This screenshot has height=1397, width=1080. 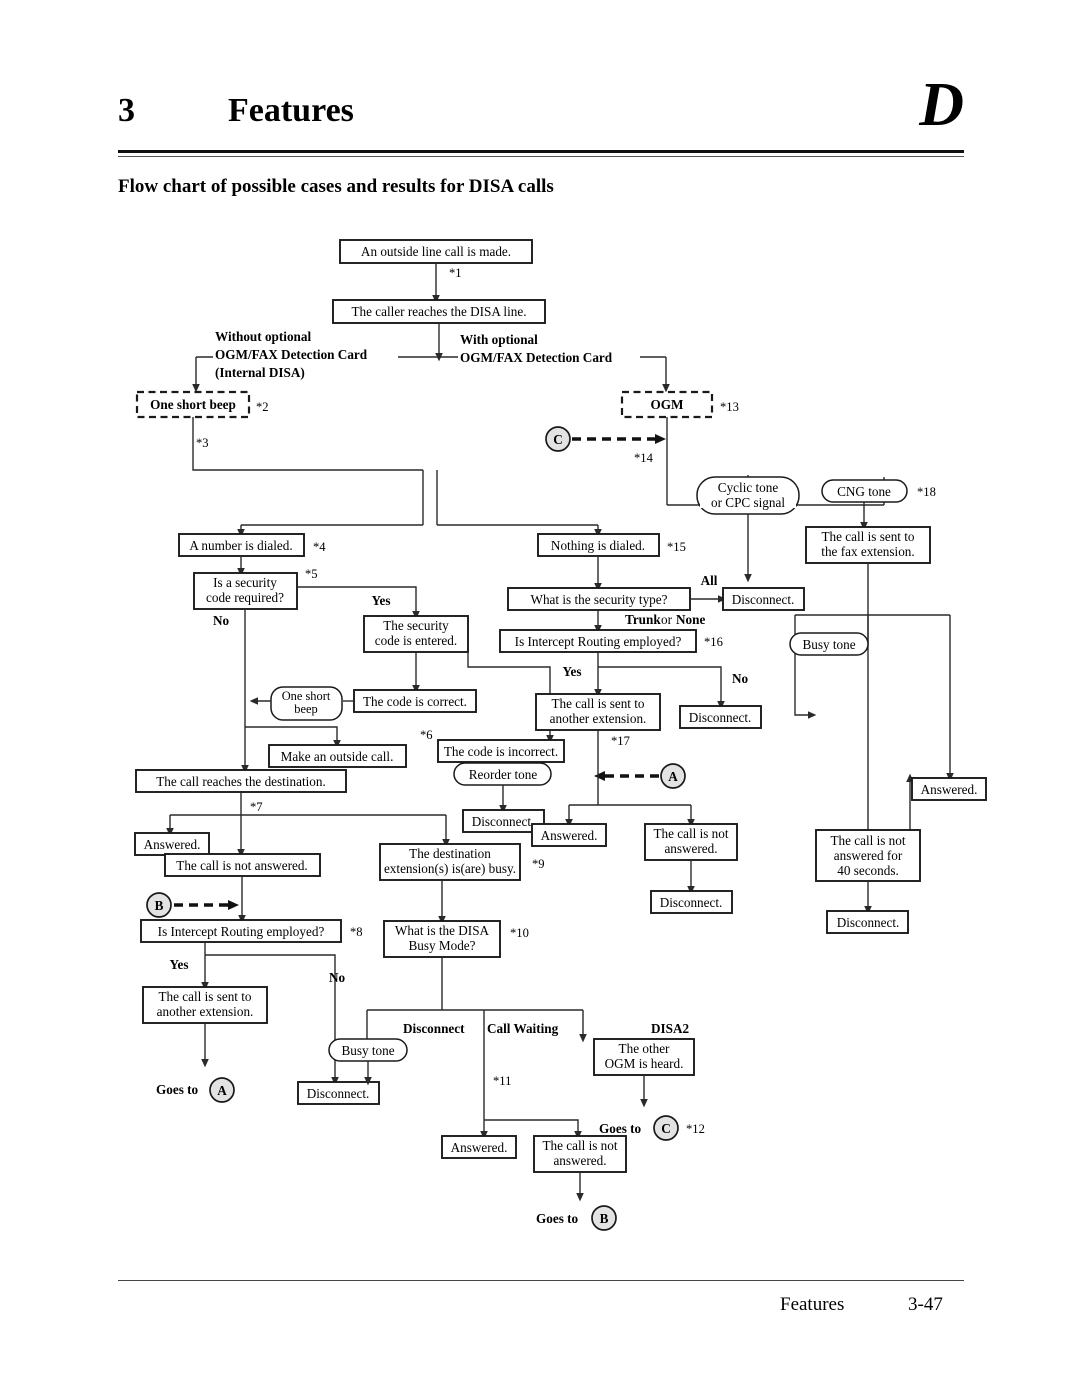 What do you see at coordinates (926, 492) in the screenshot?
I see `ref-18: *18` at bounding box center [926, 492].